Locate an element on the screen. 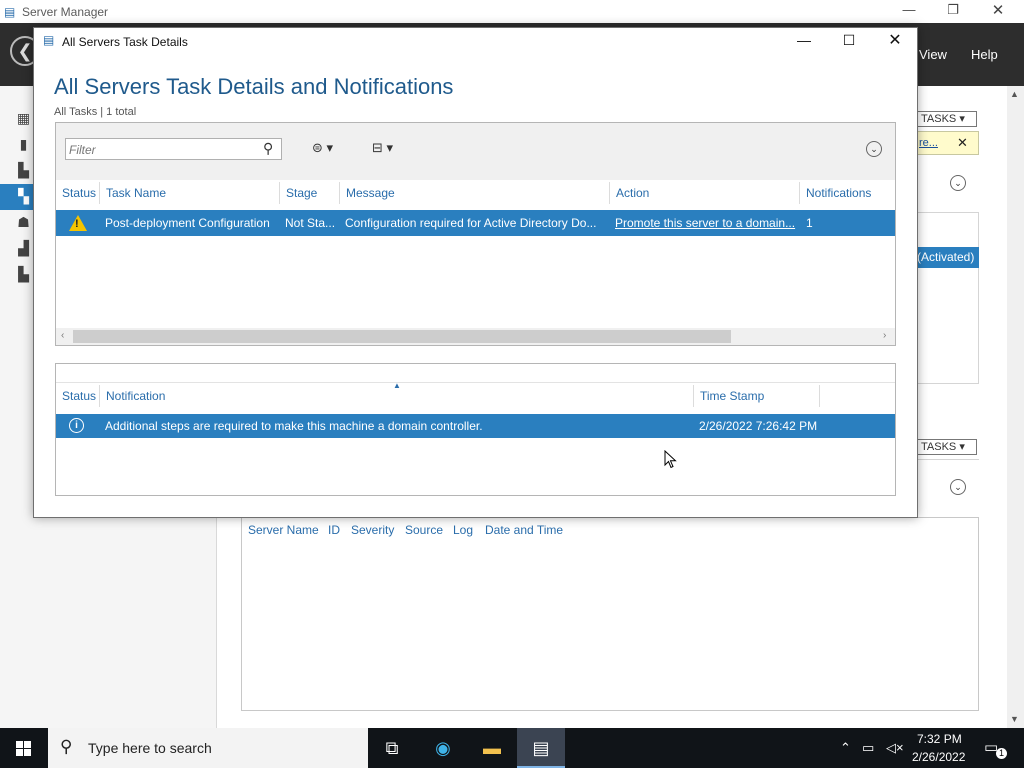  ad-ds-icon: ▚ is located at coordinates (23, 196).